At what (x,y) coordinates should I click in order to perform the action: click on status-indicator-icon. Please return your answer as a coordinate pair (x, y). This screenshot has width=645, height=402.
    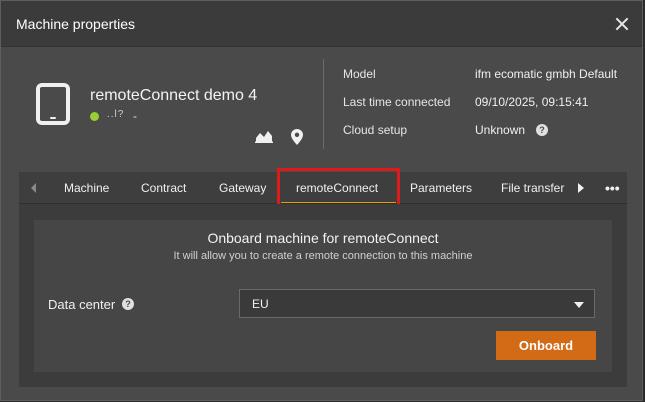
    Looking at the image, I should click on (94, 116).